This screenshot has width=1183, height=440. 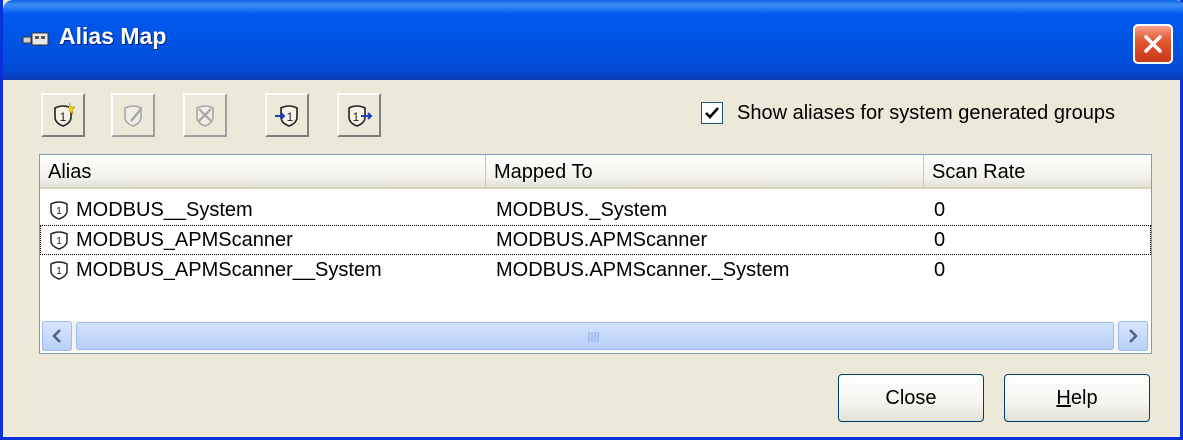 I want to click on export-alias-button: 1, so click(x=359, y=115).